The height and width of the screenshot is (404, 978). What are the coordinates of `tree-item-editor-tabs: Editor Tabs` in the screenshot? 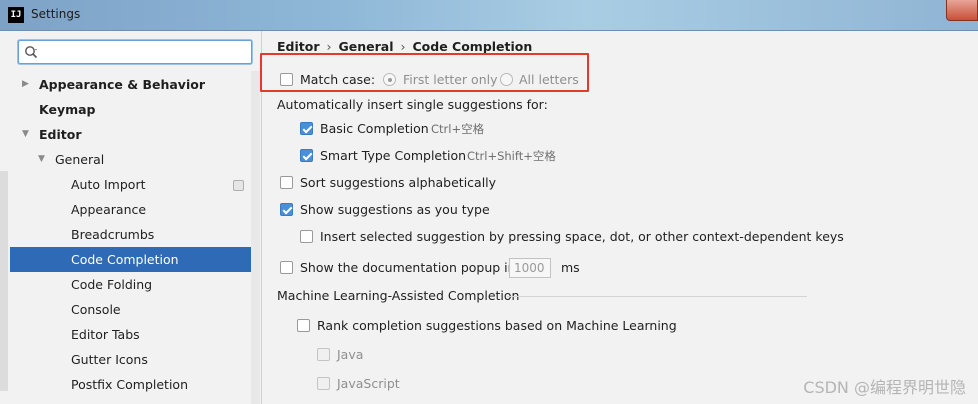 It's located at (135, 334).